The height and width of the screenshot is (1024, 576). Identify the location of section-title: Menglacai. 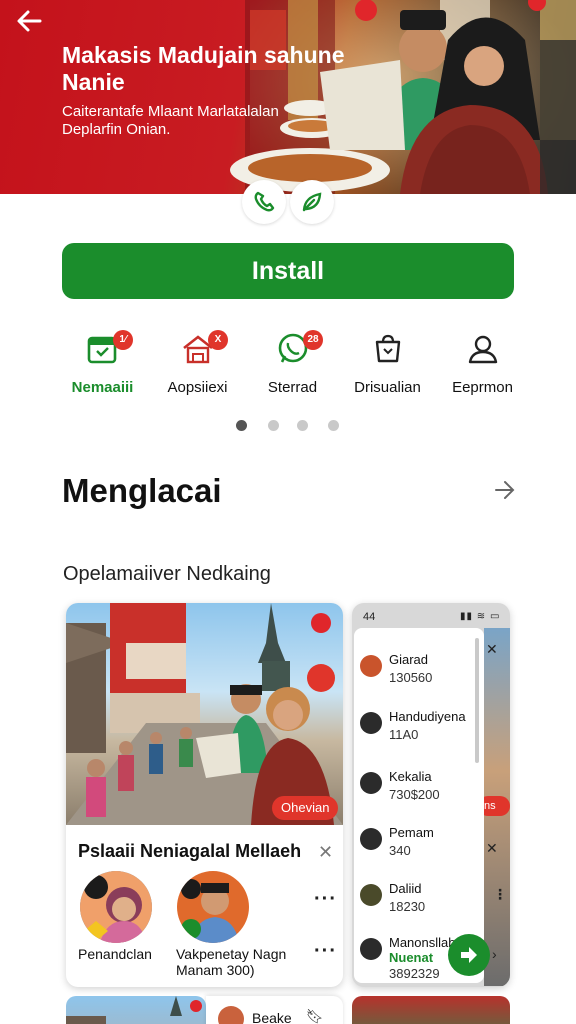
(142, 490).